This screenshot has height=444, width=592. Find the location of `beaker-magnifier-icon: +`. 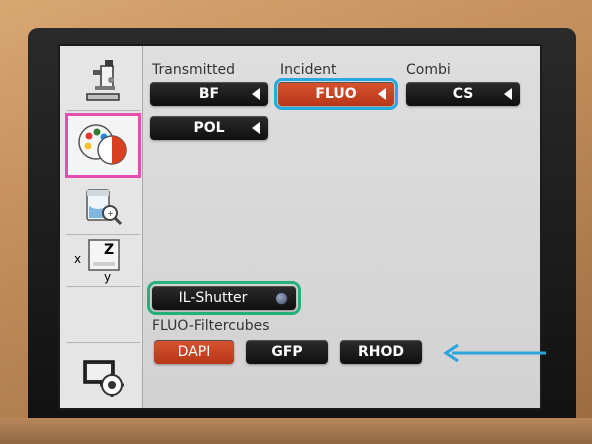

beaker-magnifier-icon: + is located at coordinates (104, 207).